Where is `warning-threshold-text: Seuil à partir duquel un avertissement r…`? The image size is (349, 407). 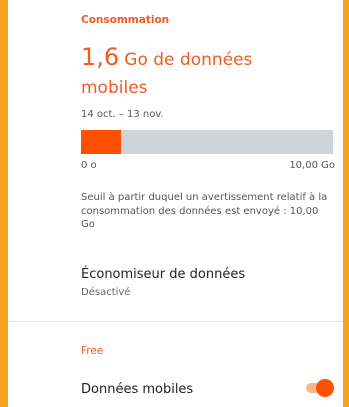 warning-threshold-text: Seuil à partir duquel un avertissement r… is located at coordinates (206, 211).